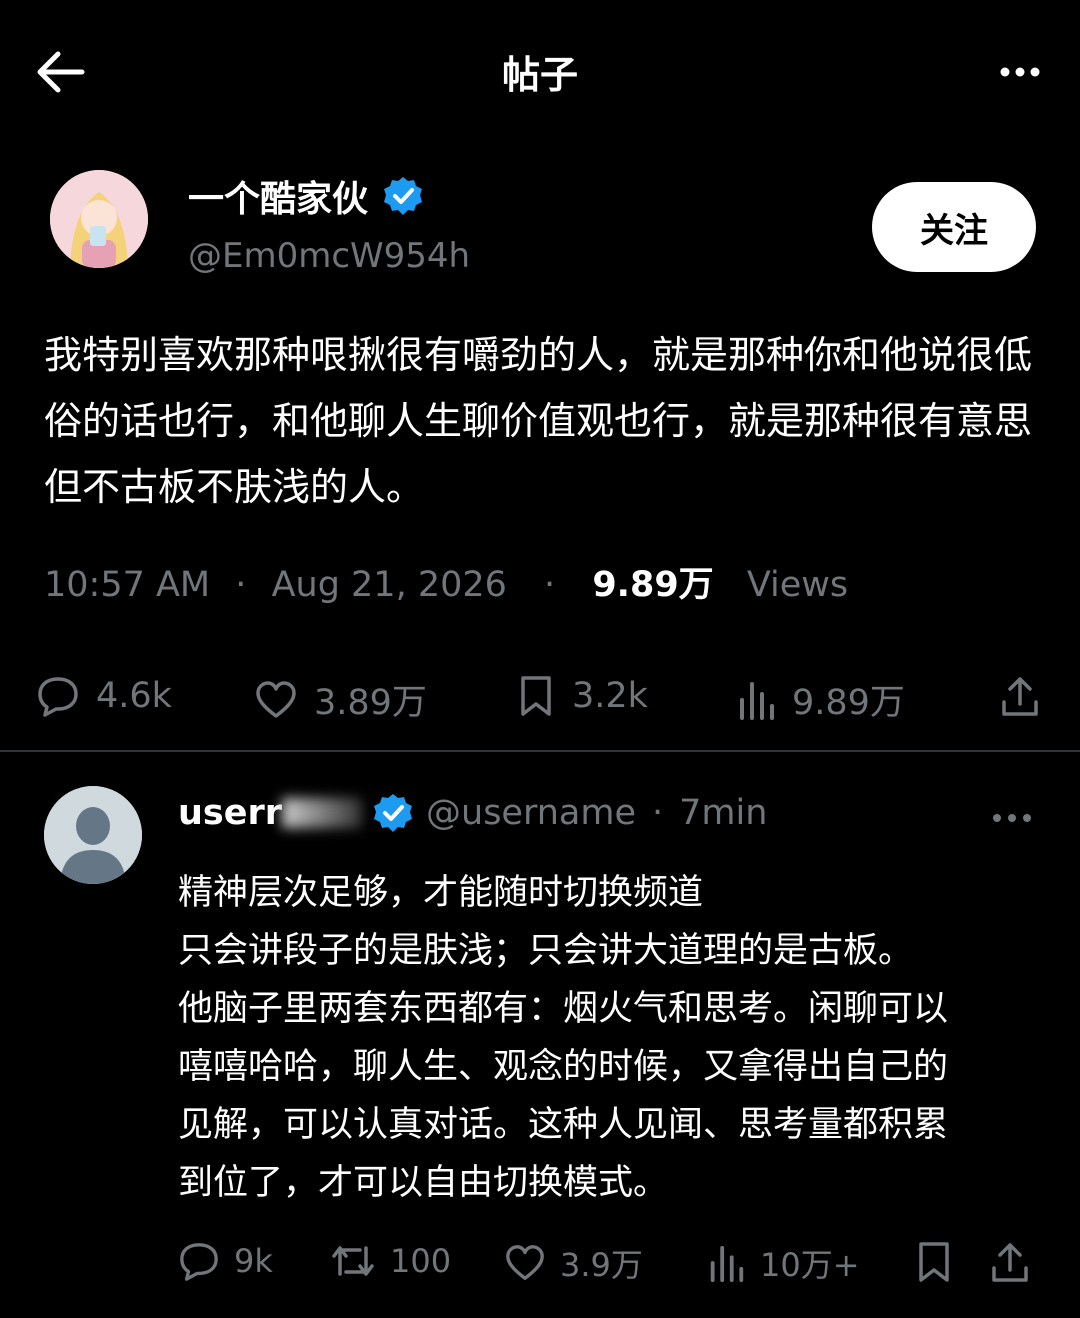 The width and height of the screenshot is (1080, 1318). Describe the element at coordinates (546, 951) in the screenshot. I see `reply-line: 只会讲段子的是肤浅；只会讲大道理的是古板。` at that location.